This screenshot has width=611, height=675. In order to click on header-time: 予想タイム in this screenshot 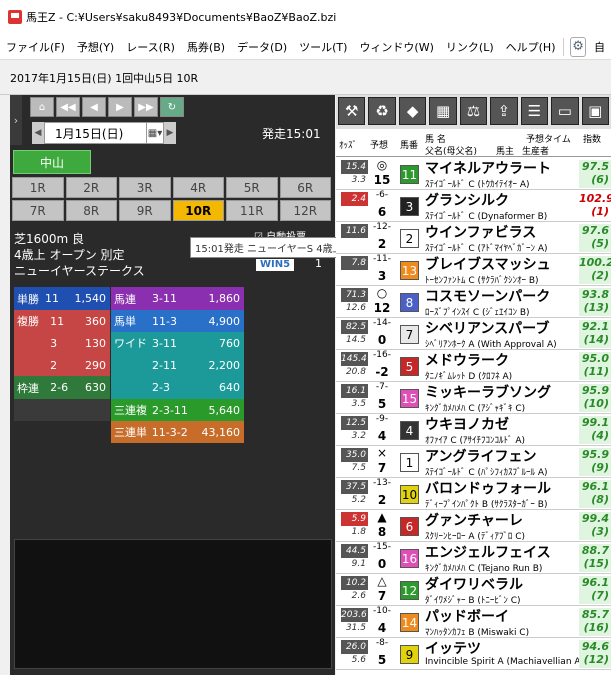, I will do `click(548, 140)`.